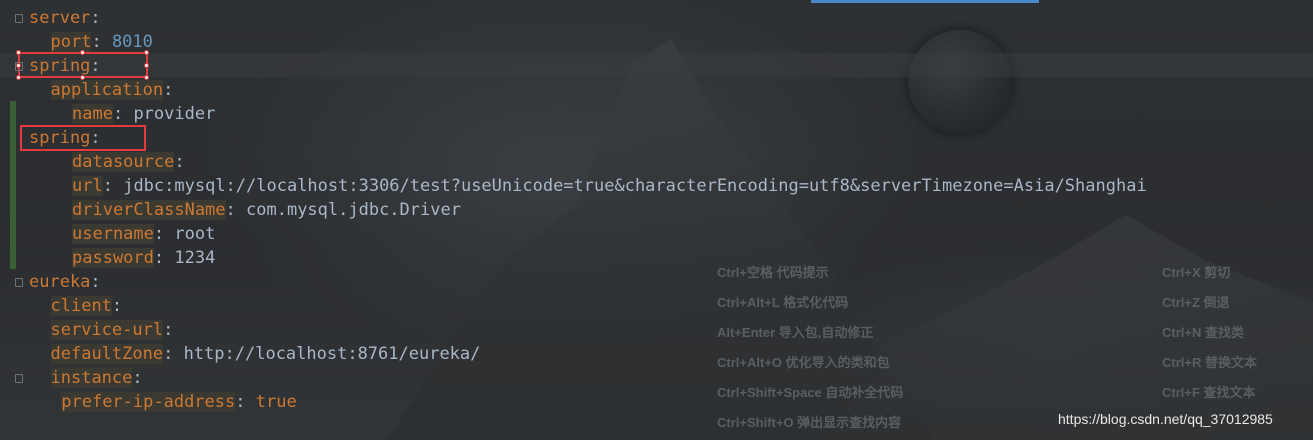 This screenshot has height=440, width=1313. I want to click on code-line: driverClassName: com.mysql.jdbc.Driver, so click(266, 210).